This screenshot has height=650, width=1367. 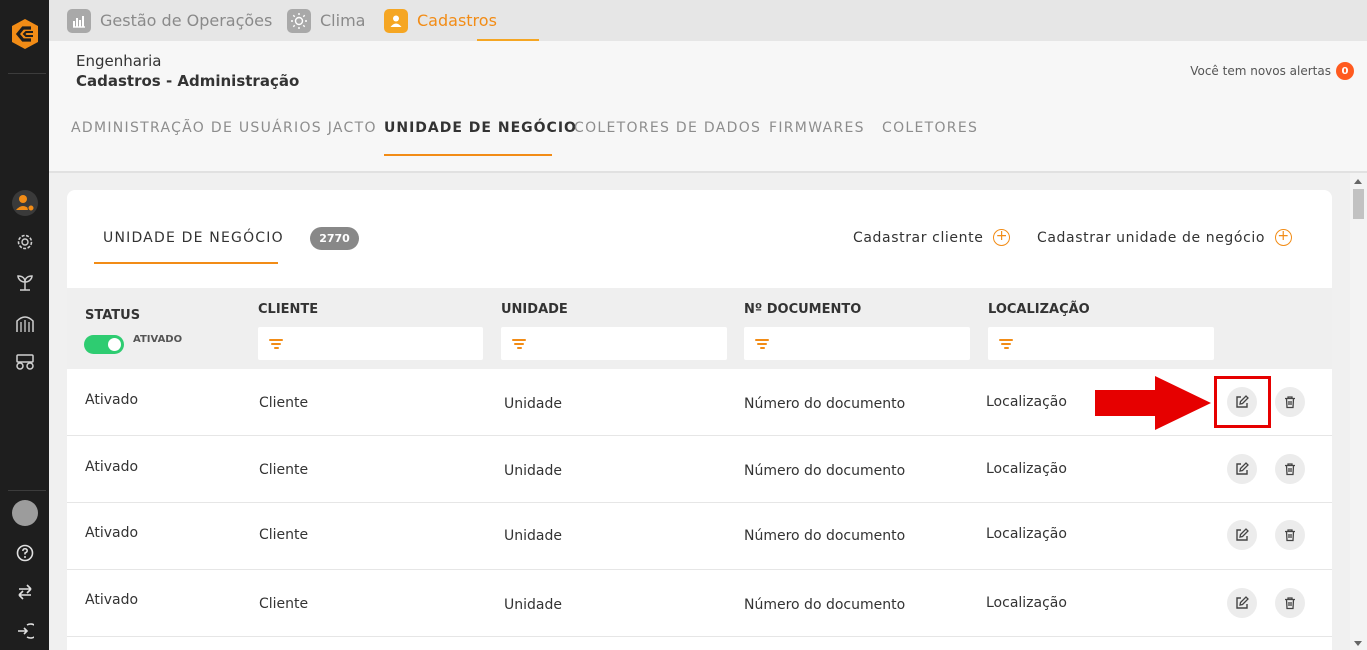 I want to click on edit-icon, so click(x=1242, y=602).